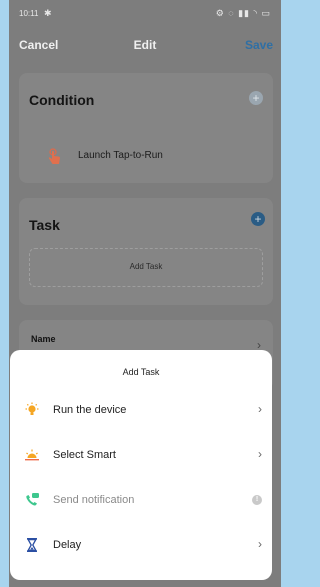 This screenshot has width=320, height=587. What do you see at coordinates (141, 372) in the screenshot?
I see `sheet-title: Add Task` at bounding box center [141, 372].